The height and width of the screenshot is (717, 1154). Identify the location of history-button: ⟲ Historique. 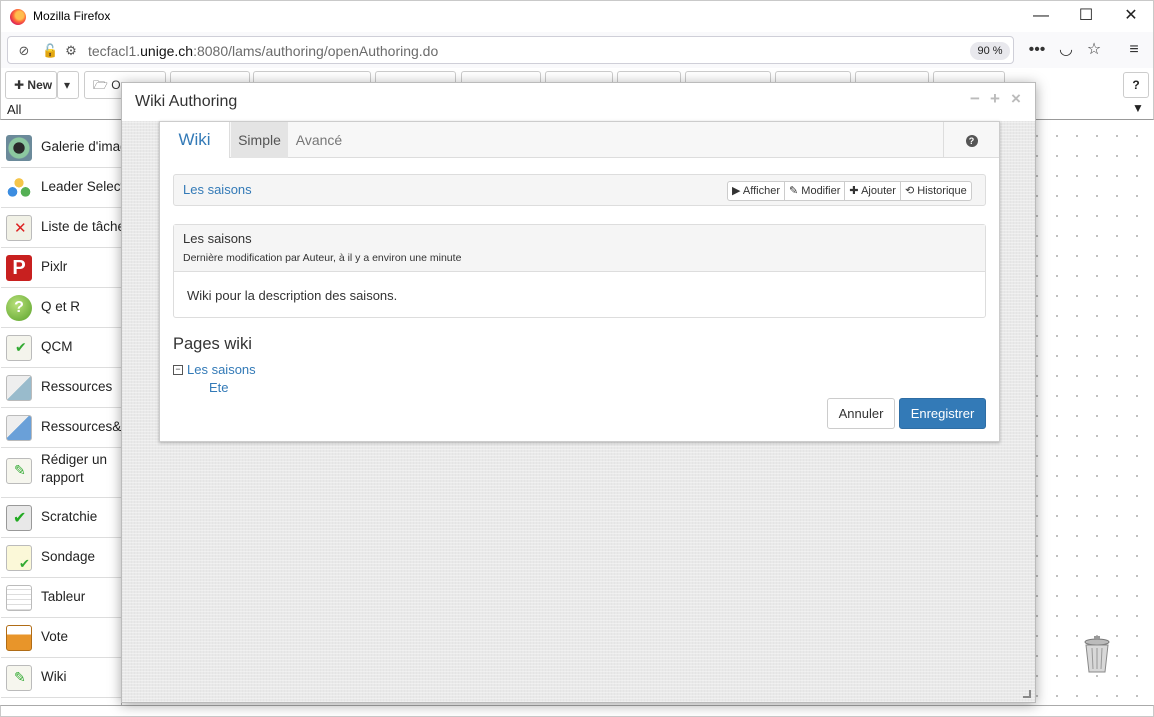
(936, 191).